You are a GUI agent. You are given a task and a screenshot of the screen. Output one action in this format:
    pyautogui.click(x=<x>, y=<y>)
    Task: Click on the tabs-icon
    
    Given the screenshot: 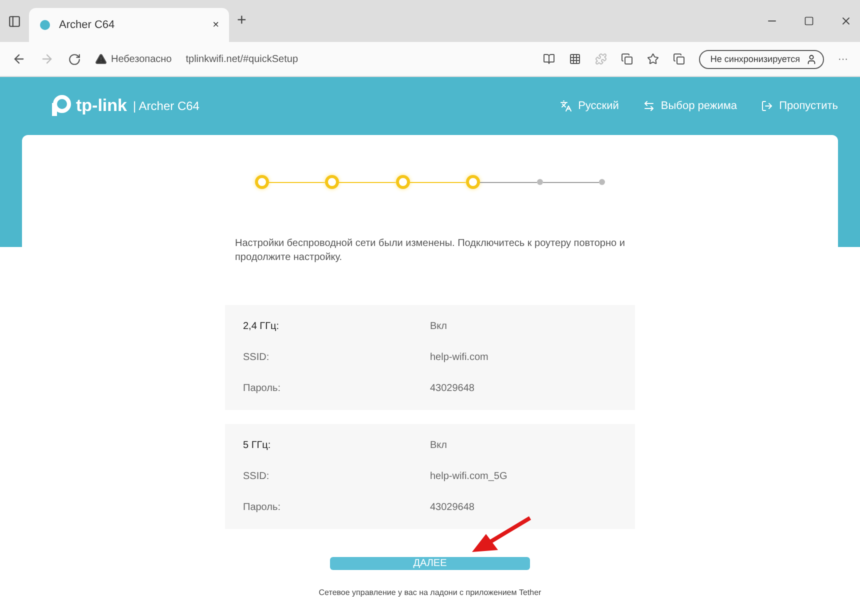 What is the action you would take?
    pyautogui.click(x=679, y=59)
    